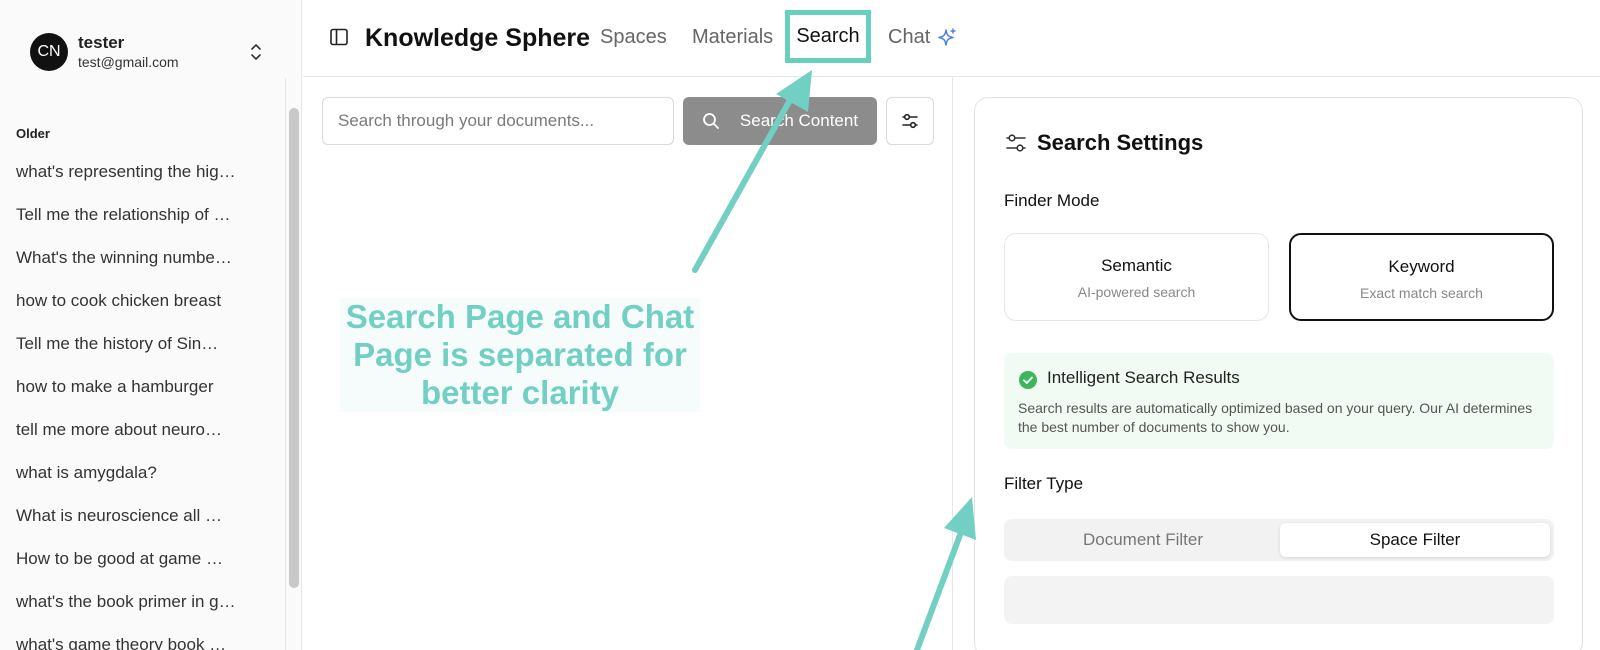  What do you see at coordinates (711, 121) in the screenshot?
I see `search-icon` at bounding box center [711, 121].